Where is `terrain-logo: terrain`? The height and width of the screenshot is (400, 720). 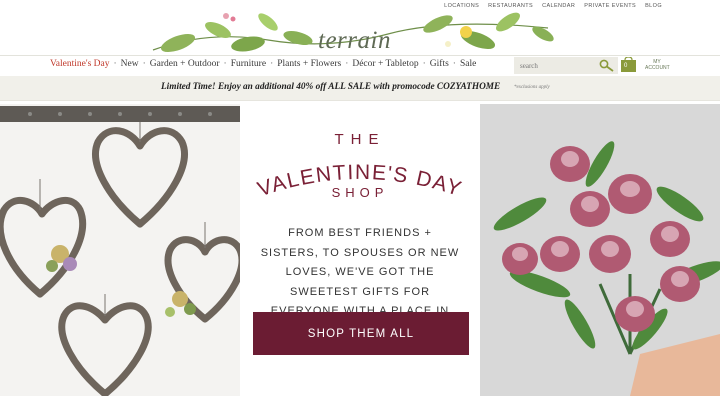 terrain-logo: terrain is located at coordinates (354, 41).